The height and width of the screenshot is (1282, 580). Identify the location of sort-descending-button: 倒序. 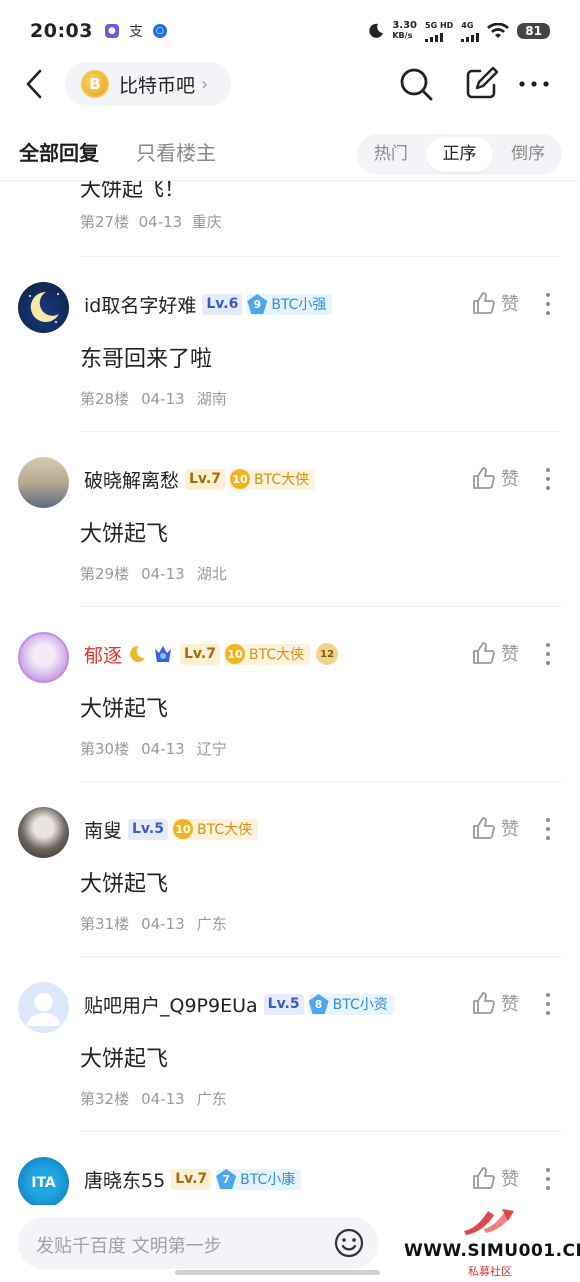
(528, 154).